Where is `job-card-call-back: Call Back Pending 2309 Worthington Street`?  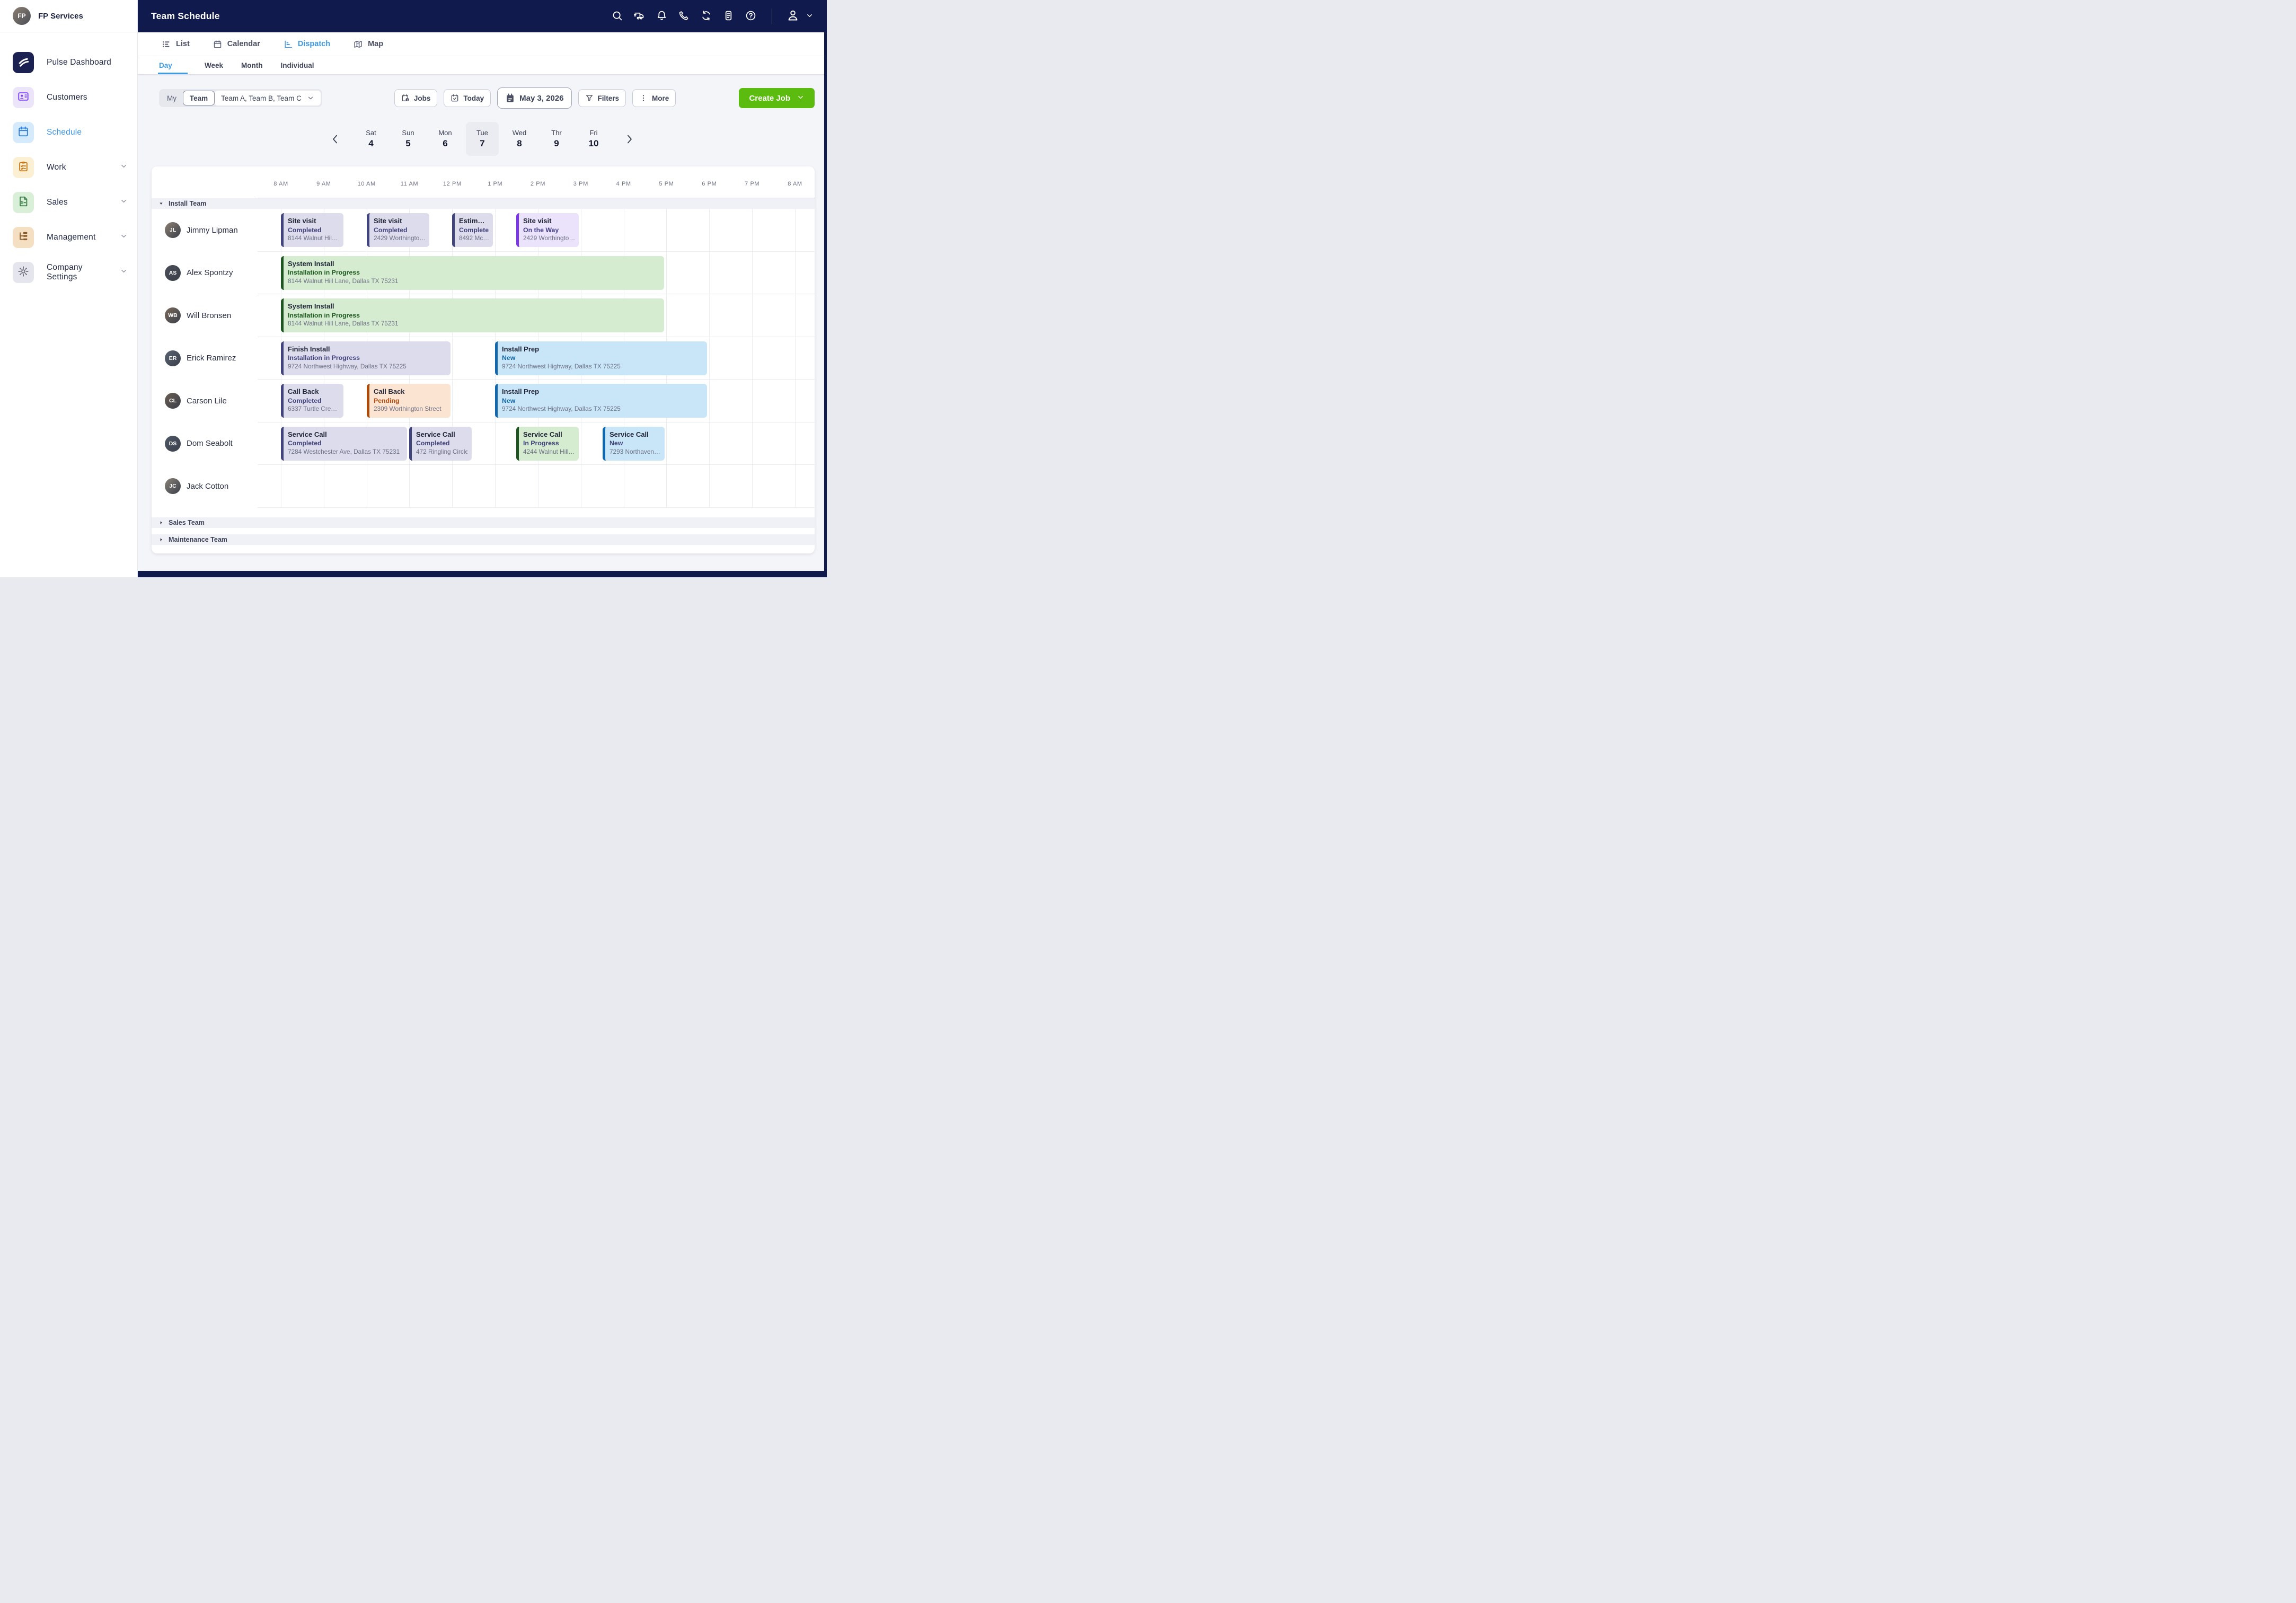 job-card-call-back: Call Back Pending 2309 Worthington Street is located at coordinates (409, 401).